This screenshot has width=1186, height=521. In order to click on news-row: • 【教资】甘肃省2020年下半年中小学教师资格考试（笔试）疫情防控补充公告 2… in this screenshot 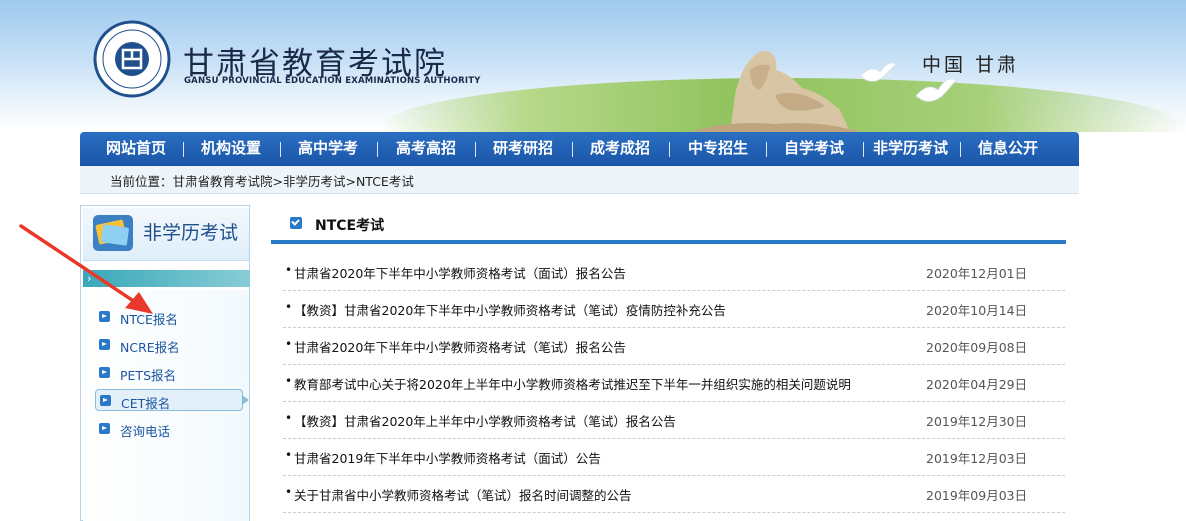, I will do `click(674, 309)`.